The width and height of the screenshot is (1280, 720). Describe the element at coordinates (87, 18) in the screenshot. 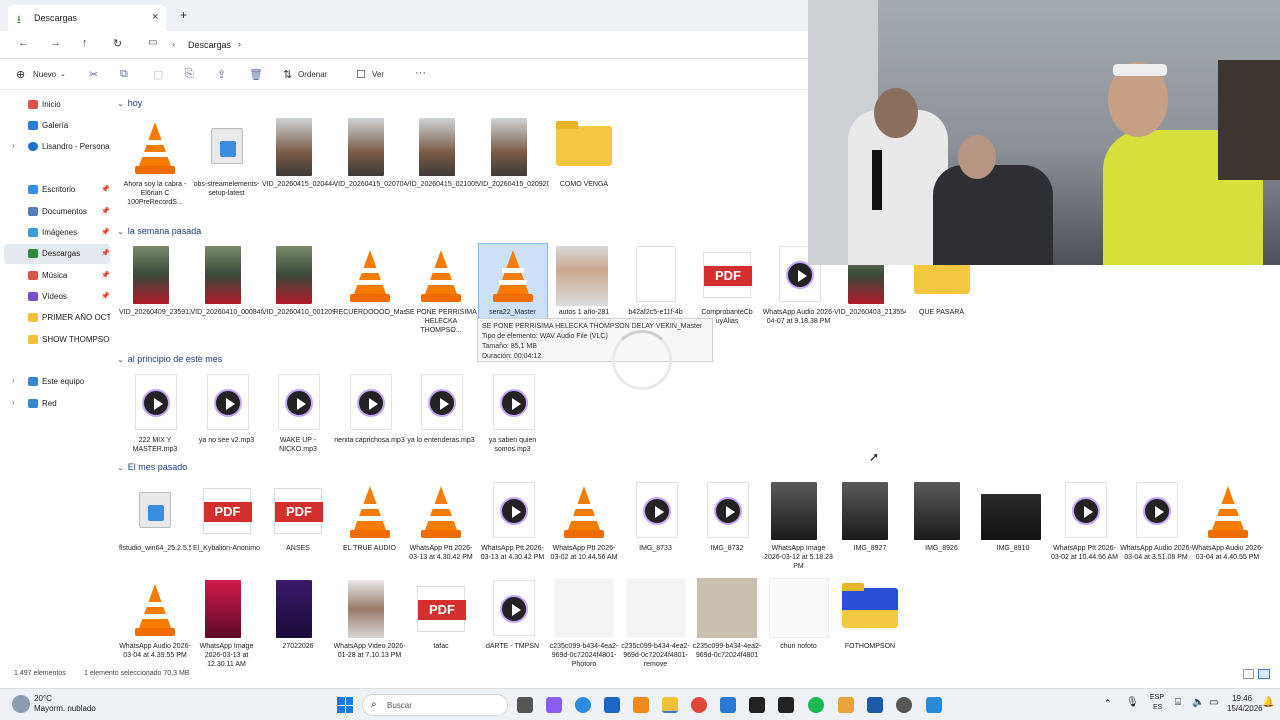

I see `tab-descargas: ⭳ Descargas ×` at that location.